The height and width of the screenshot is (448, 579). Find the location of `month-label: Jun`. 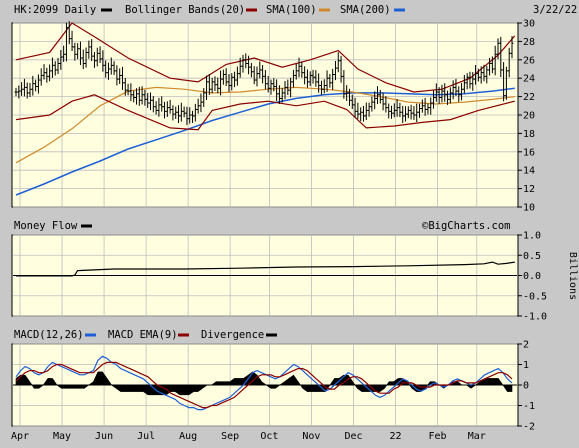

month-label: Jun is located at coordinates (104, 436).